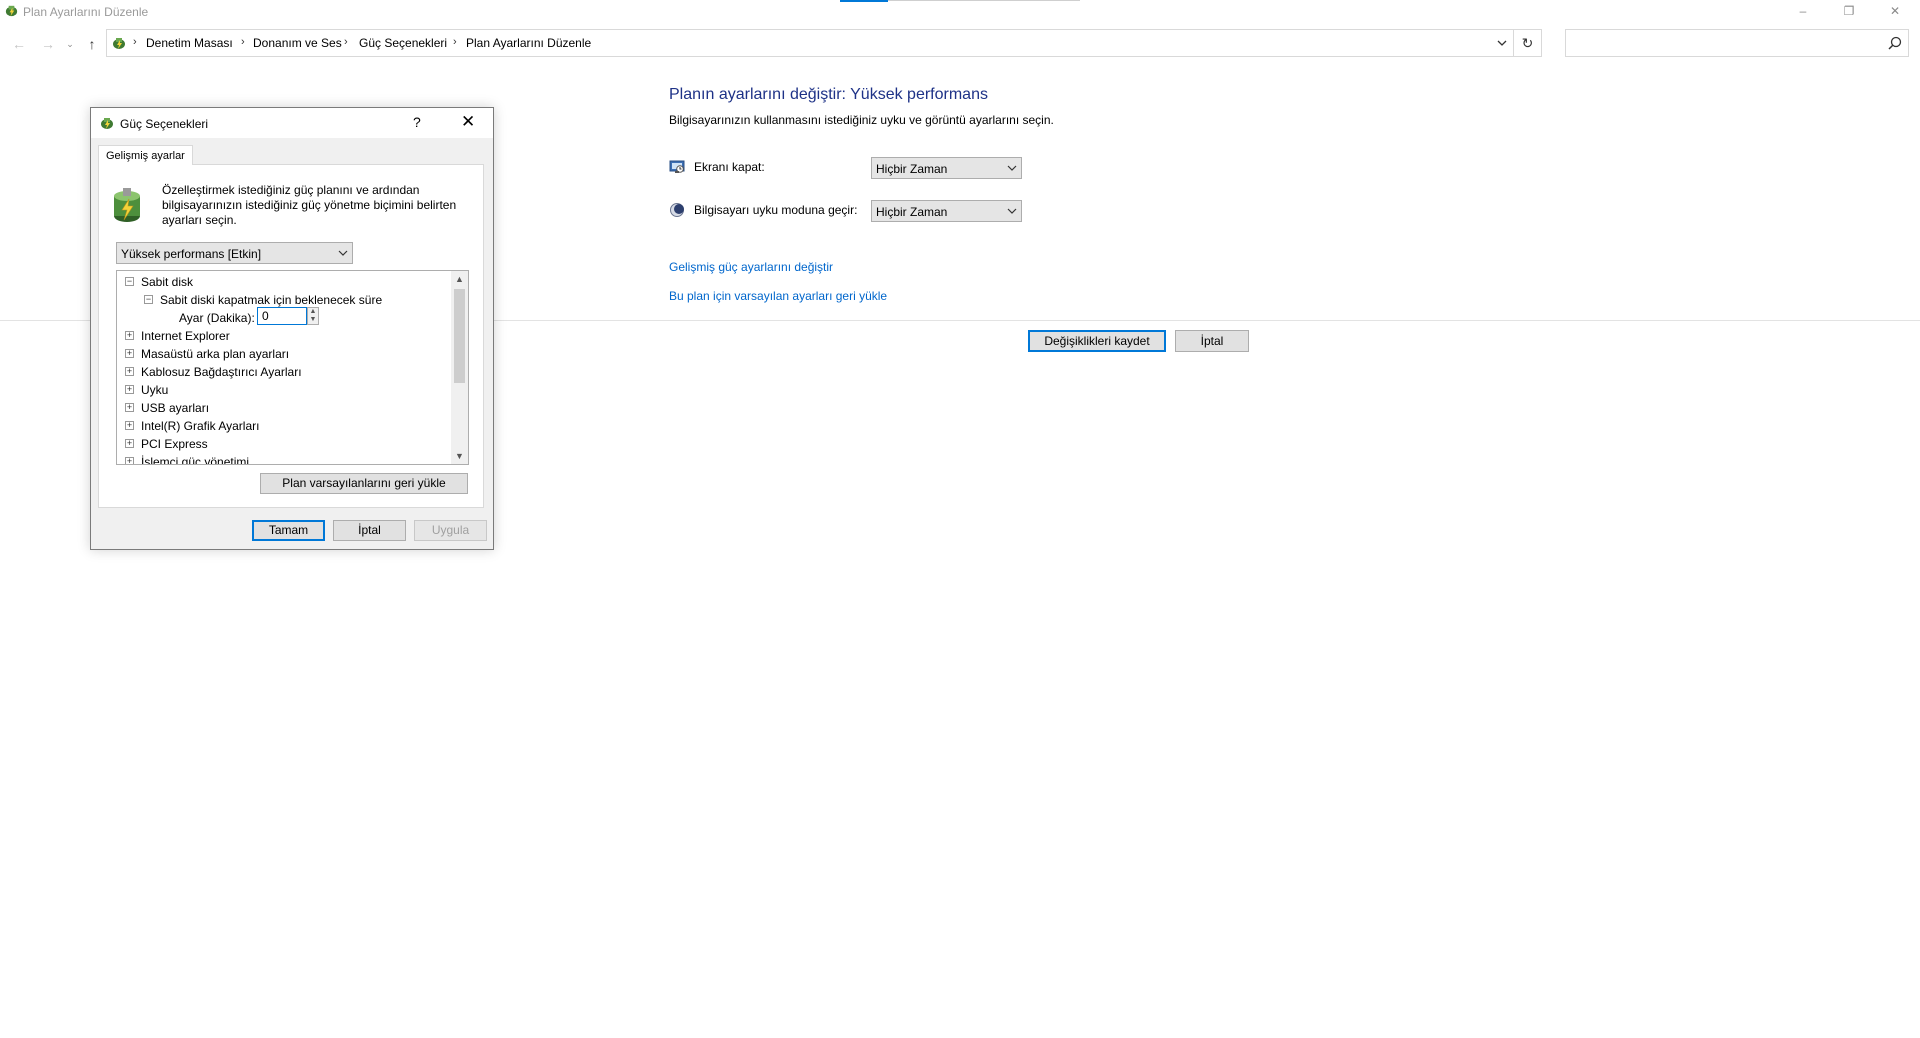 This screenshot has height=1038, width=1920. I want to click on display-off-label: Ekranı kapat:, so click(729, 167).